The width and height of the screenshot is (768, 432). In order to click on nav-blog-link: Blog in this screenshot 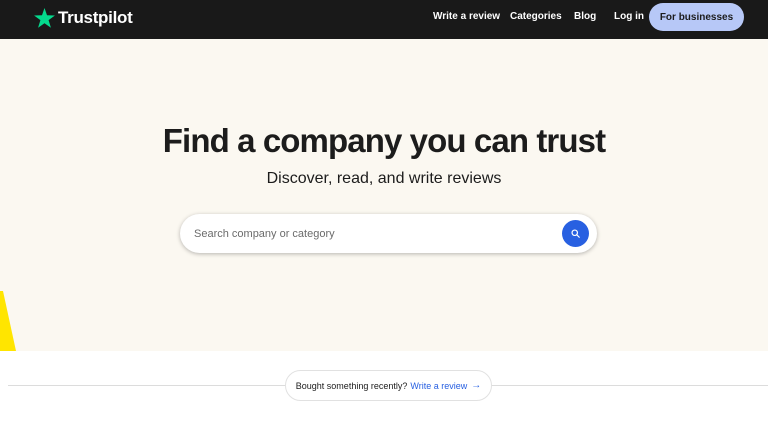, I will do `click(585, 16)`.